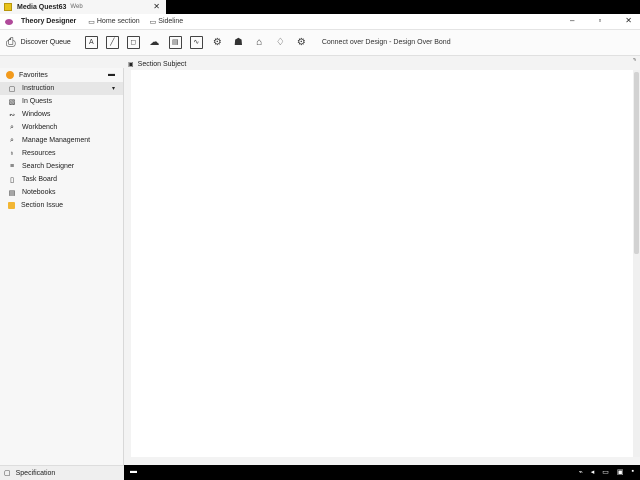 The width and height of the screenshot is (640, 480). Describe the element at coordinates (61, 101) in the screenshot. I see `sidebar-item-in-quests: ▧ In Quests` at that location.